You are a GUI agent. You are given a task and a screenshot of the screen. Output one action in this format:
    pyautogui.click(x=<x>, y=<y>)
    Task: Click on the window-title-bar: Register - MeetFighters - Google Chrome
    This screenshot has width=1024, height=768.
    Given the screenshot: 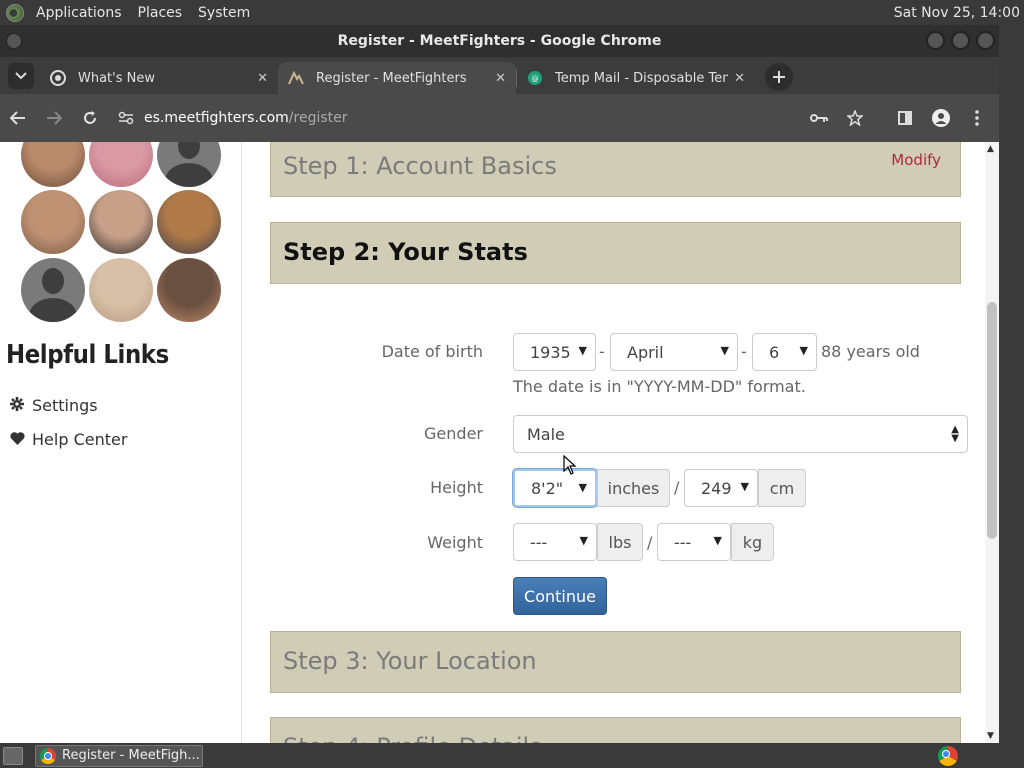 What is the action you would take?
    pyautogui.click(x=499, y=41)
    